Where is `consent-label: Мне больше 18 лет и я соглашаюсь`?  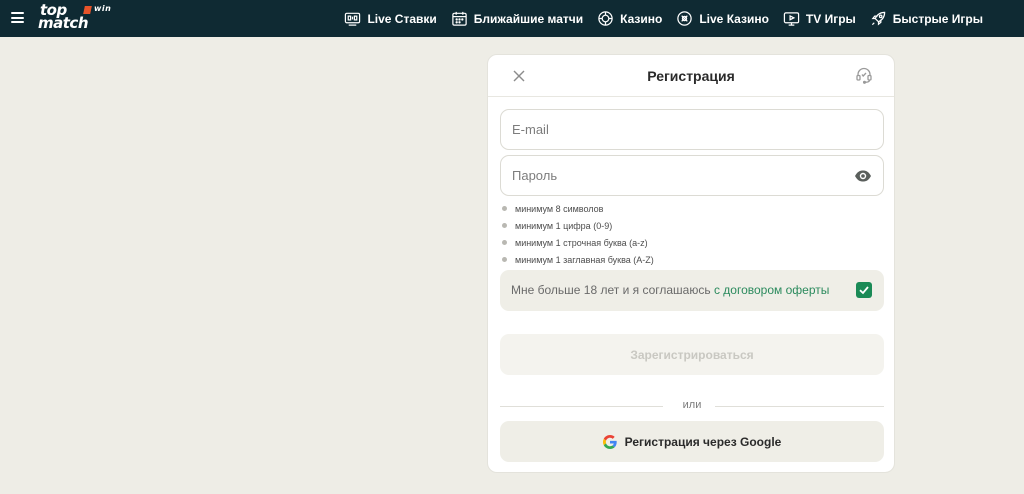
consent-label: Мне больше 18 лет и я соглашаюсь is located at coordinates (612, 290).